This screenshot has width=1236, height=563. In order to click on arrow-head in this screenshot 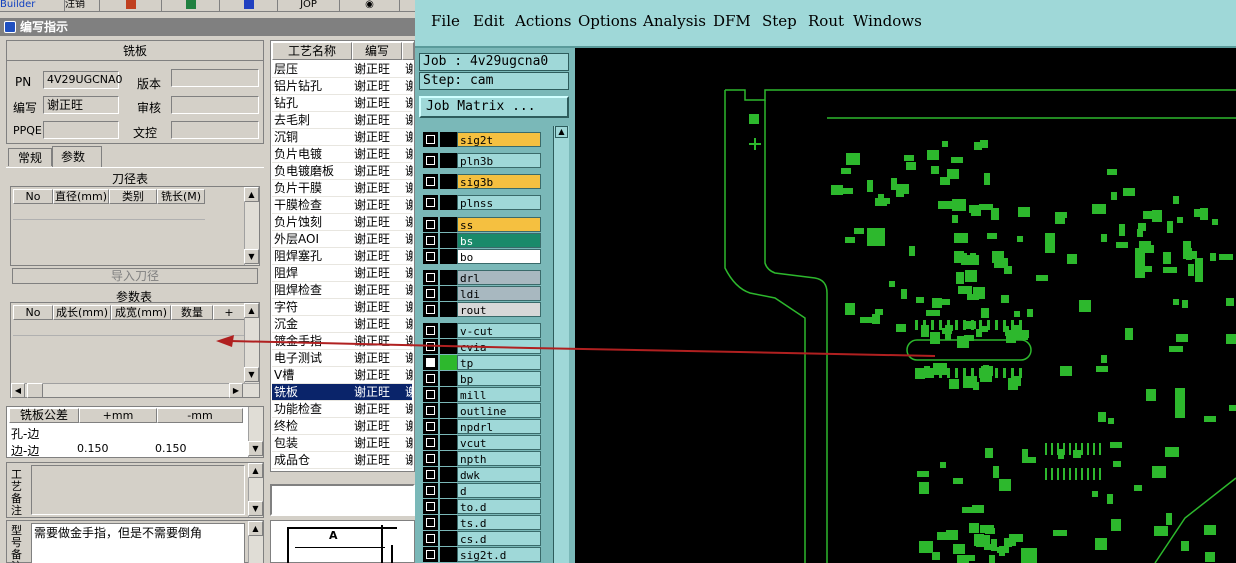, I will do `click(225, 341)`.